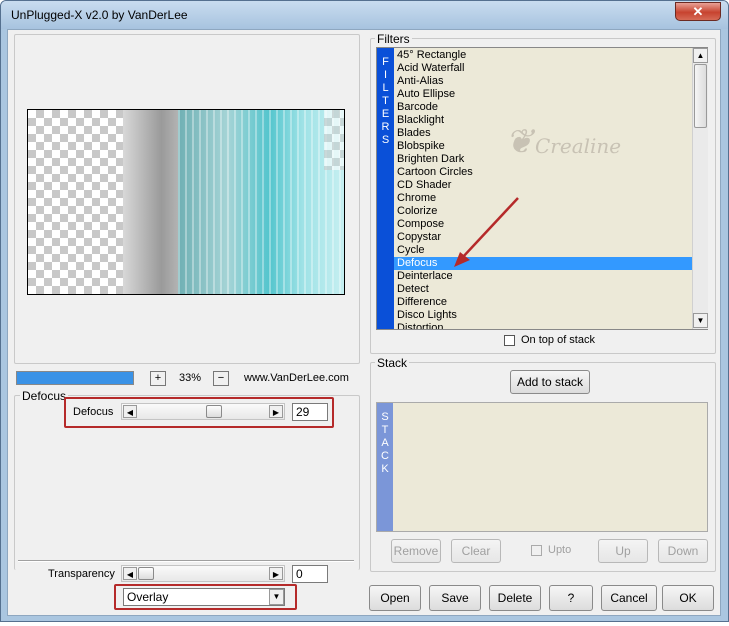 The height and width of the screenshot is (626, 729). What do you see at coordinates (543, 107) in the screenshot?
I see `filter-item: Barcode` at bounding box center [543, 107].